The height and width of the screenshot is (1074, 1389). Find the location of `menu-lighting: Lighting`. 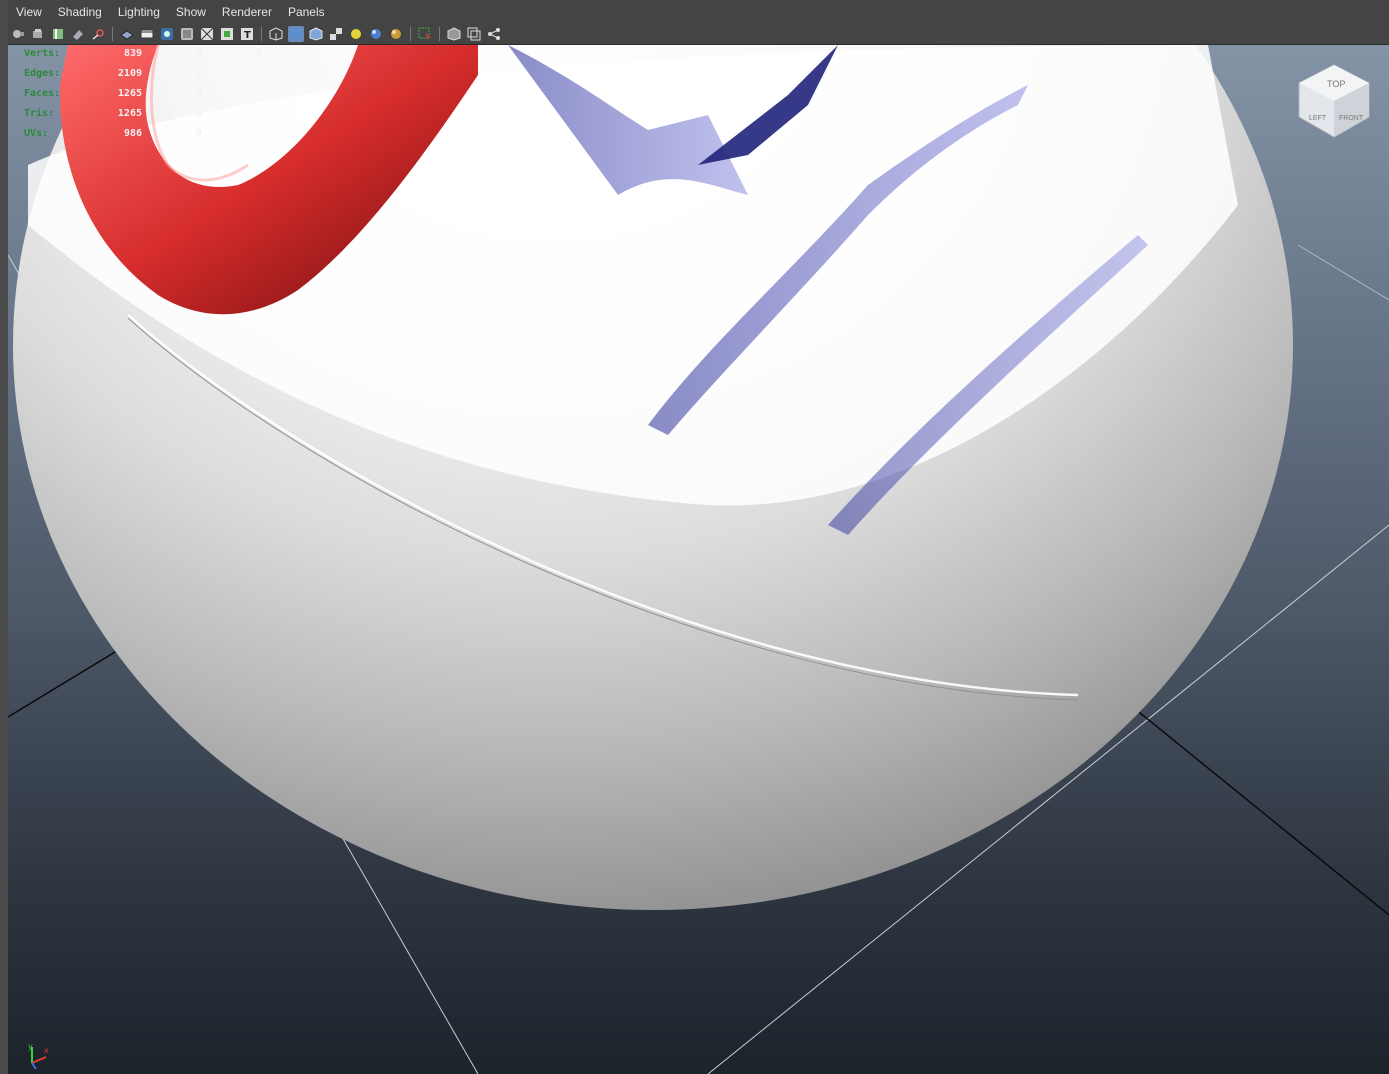

menu-lighting: Lighting is located at coordinates (139, 12).